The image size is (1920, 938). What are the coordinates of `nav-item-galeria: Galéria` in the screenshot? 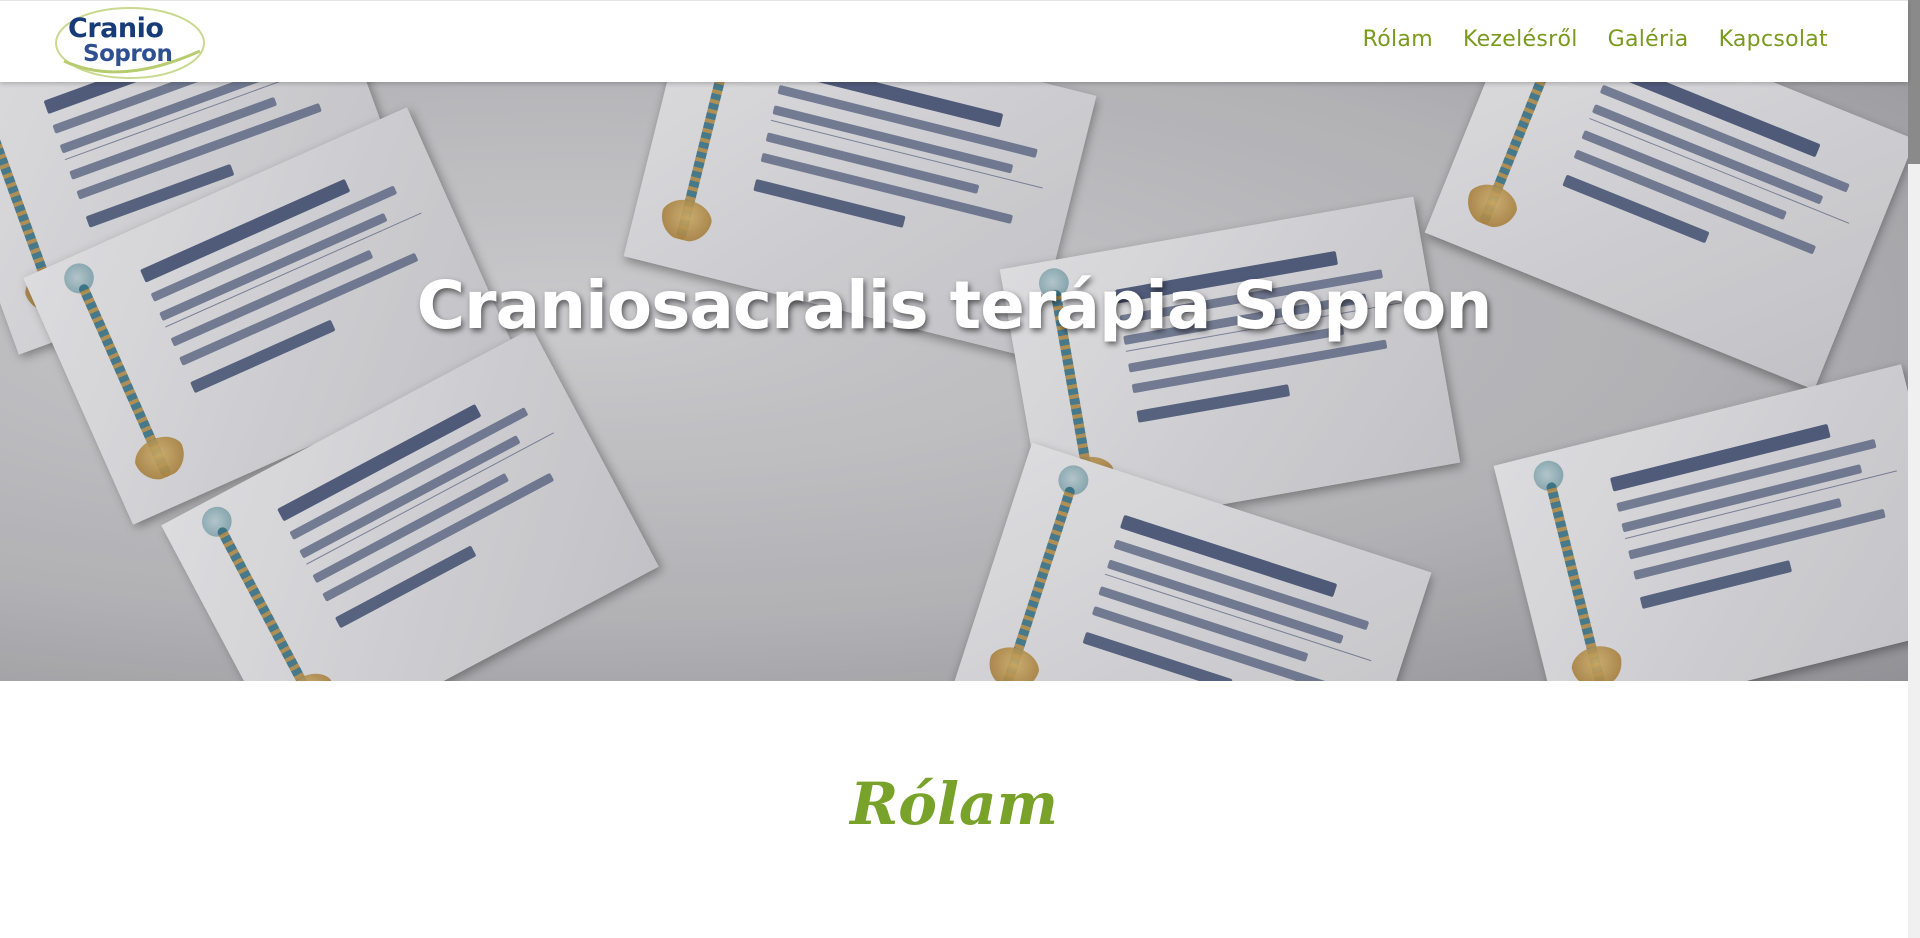 It's located at (1648, 40).